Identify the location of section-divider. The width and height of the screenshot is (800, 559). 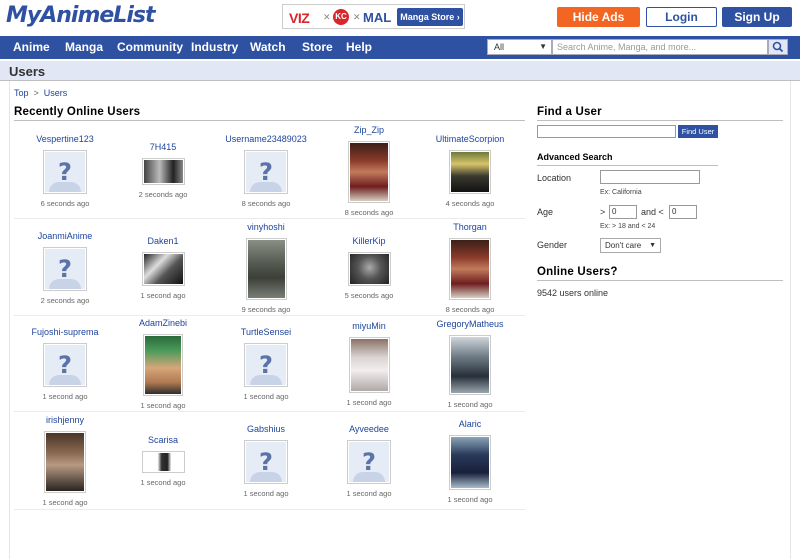
(660, 280).